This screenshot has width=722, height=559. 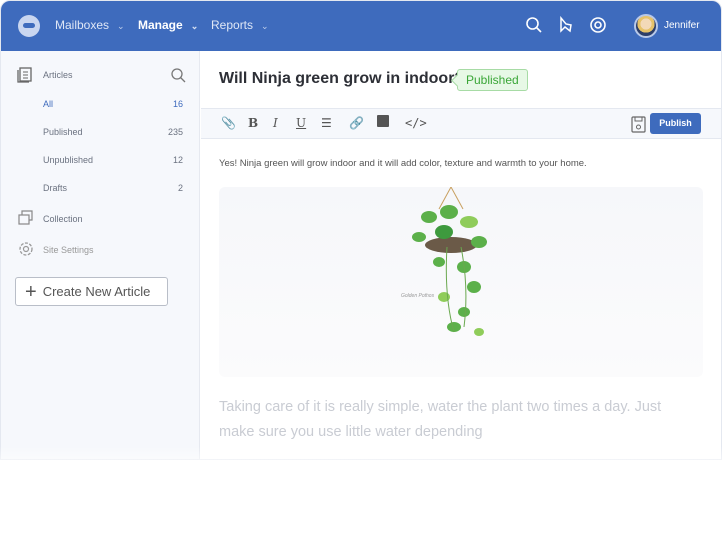 I want to click on section-articles: Articles, so click(x=58, y=75).